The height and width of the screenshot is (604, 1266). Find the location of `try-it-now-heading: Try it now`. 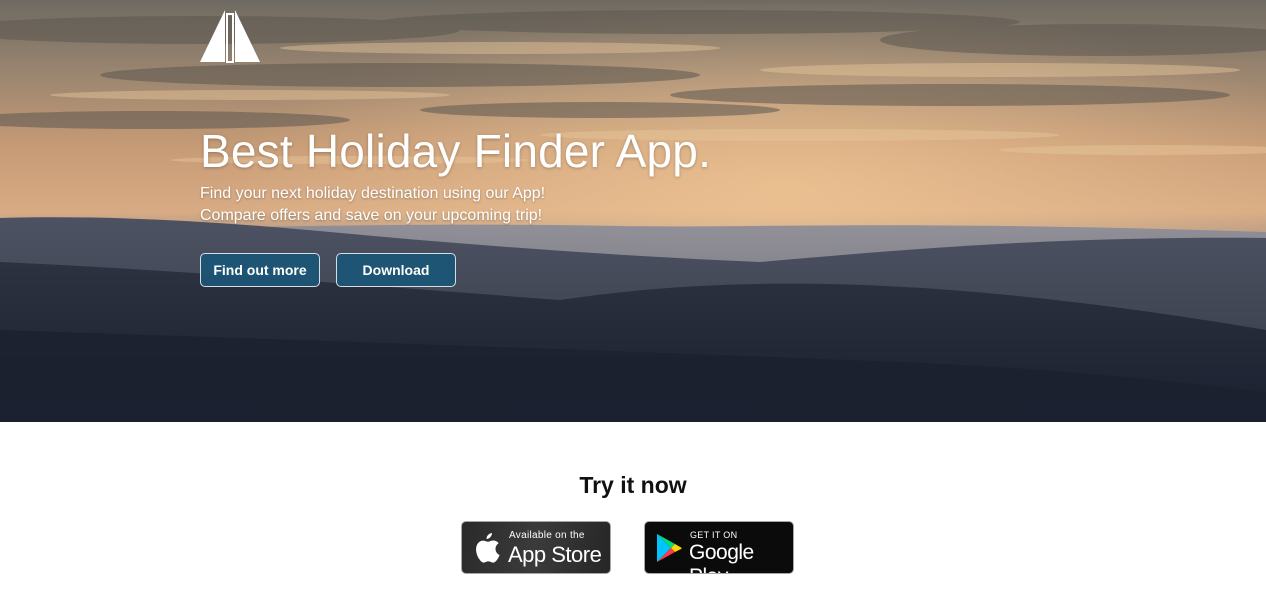

try-it-now-heading: Try it now is located at coordinates (633, 485).